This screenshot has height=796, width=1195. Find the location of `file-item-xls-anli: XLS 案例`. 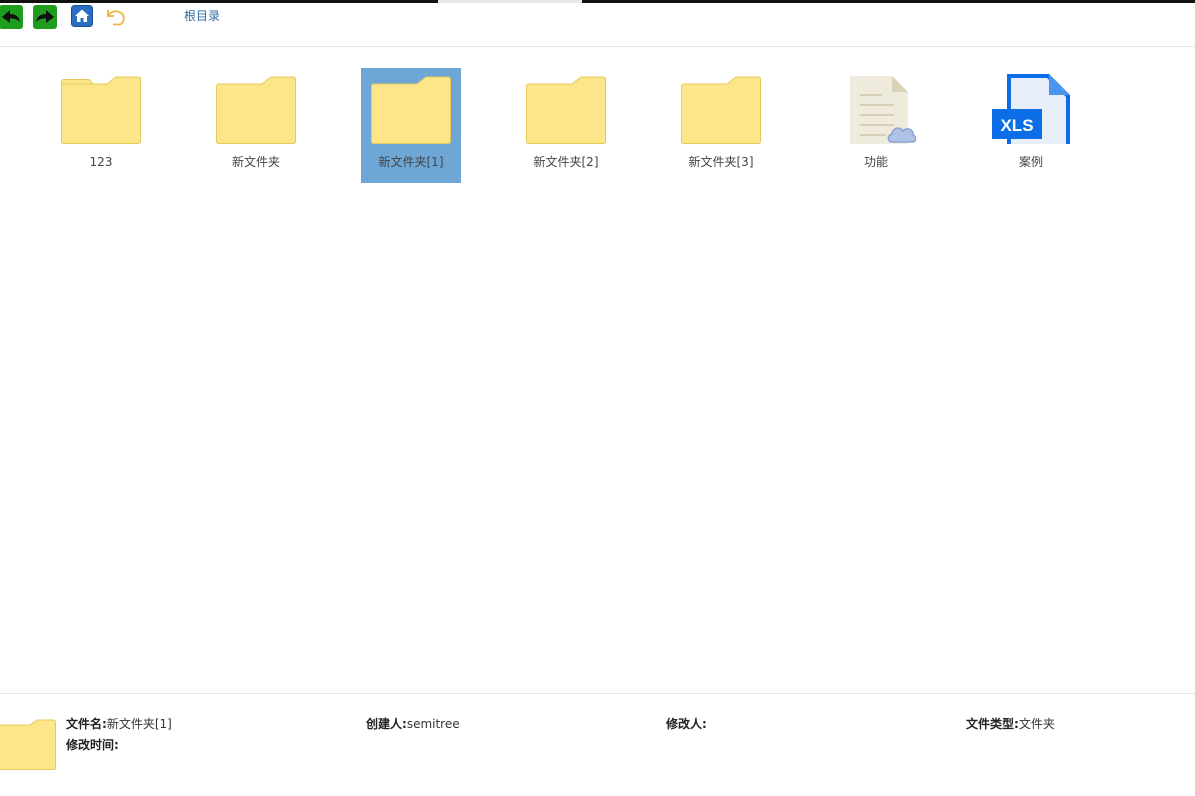

file-item-xls-anli: XLS 案例 is located at coordinates (1031, 125).